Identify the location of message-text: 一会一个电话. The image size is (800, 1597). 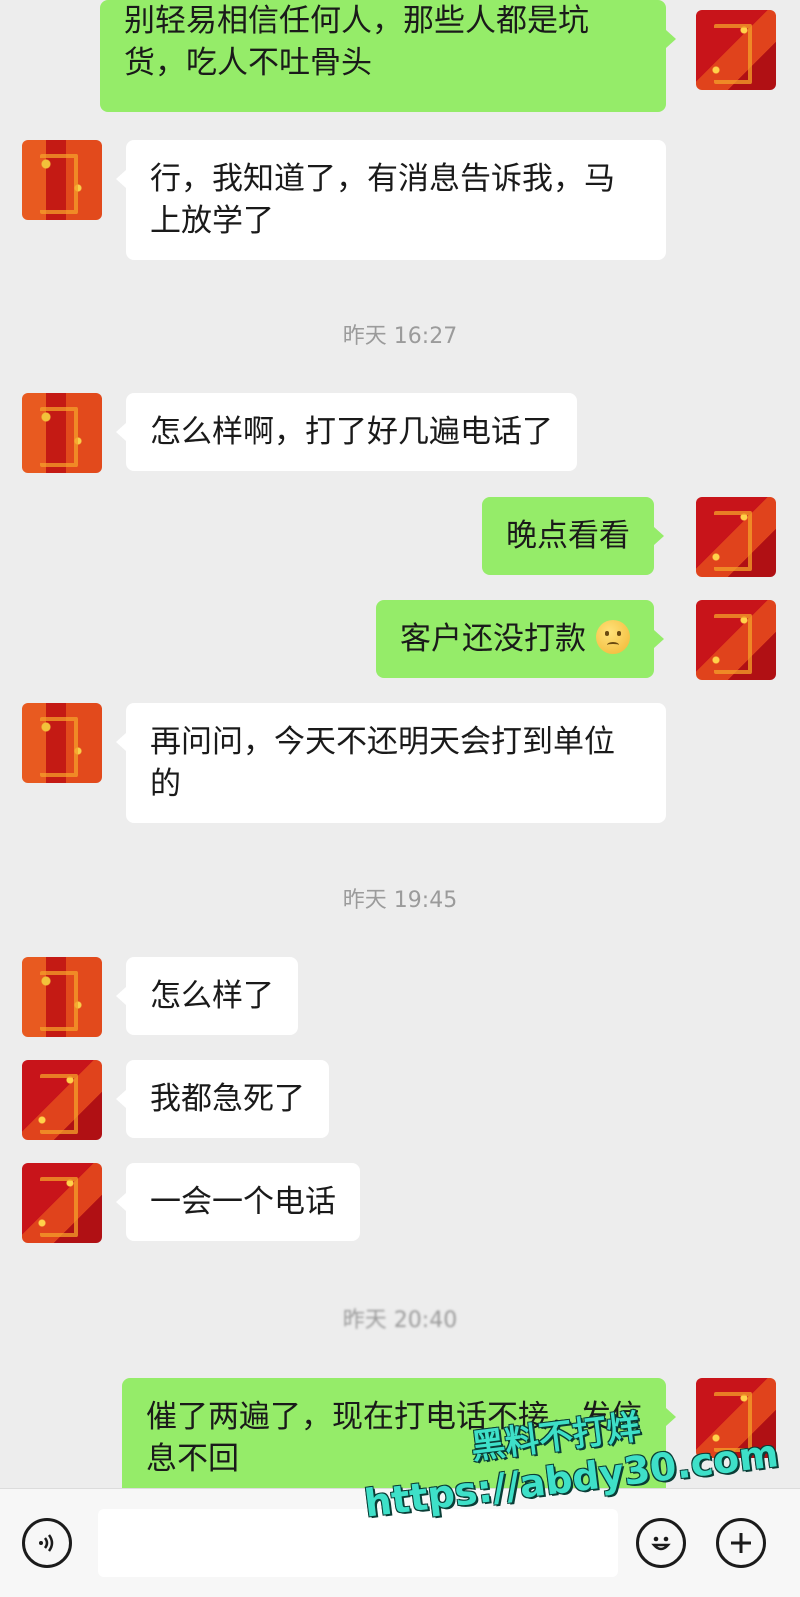
(243, 1202).